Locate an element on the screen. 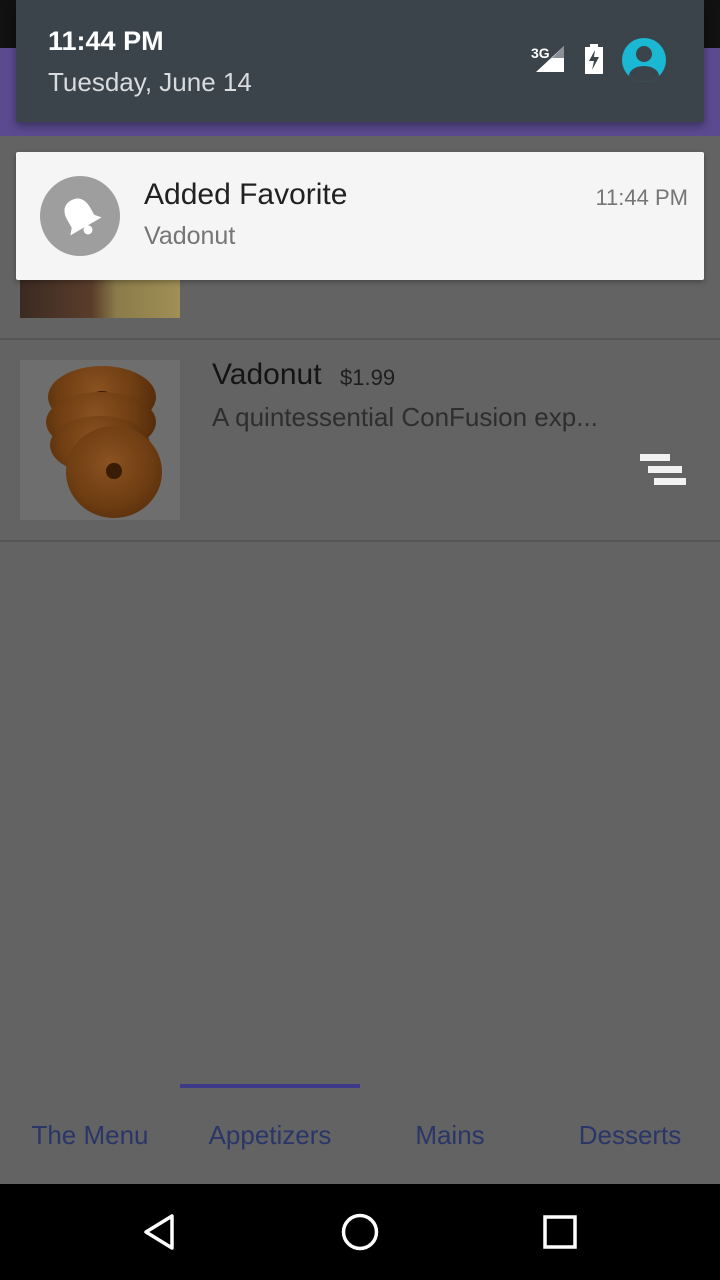 The width and height of the screenshot is (720, 1280). notification-time: 11:44 PM is located at coordinates (641, 197).